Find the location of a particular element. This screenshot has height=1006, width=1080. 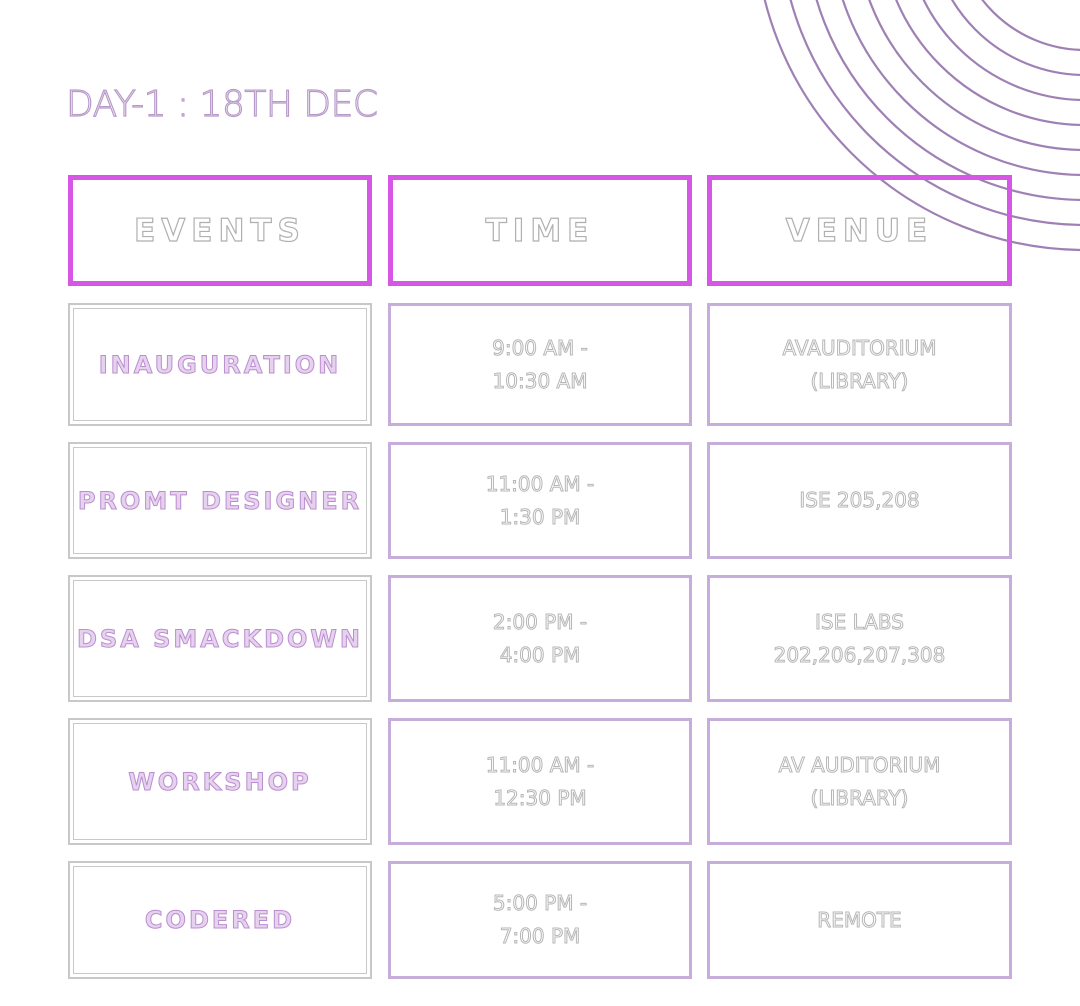

venue-cell: ISE LABS 202,206,207,308 is located at coordinates (859, 638).